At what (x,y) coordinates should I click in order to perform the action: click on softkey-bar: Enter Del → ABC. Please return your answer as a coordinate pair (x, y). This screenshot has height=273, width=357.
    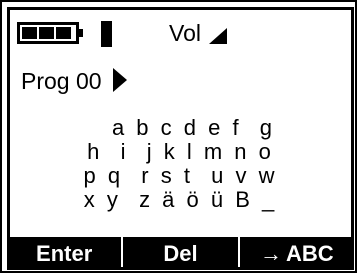
    Looking at the image, I should click on (180, 252).